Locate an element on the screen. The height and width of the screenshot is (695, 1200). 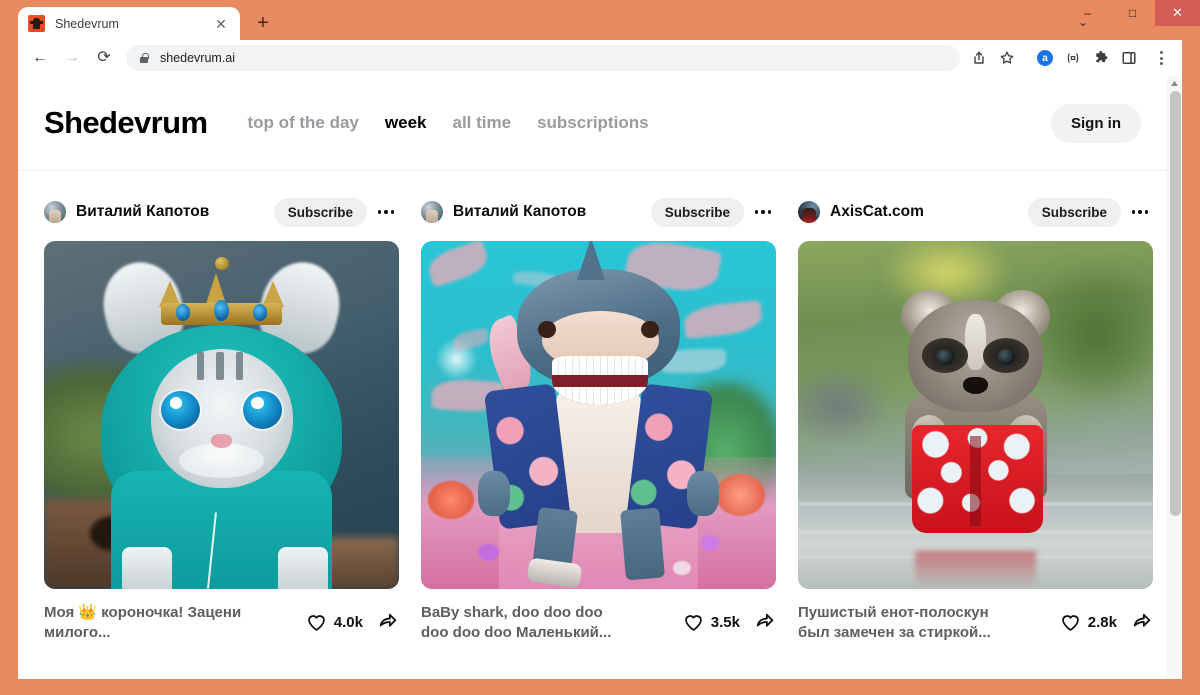
card-stats: 3.5k is located at coordinates (729, 619).